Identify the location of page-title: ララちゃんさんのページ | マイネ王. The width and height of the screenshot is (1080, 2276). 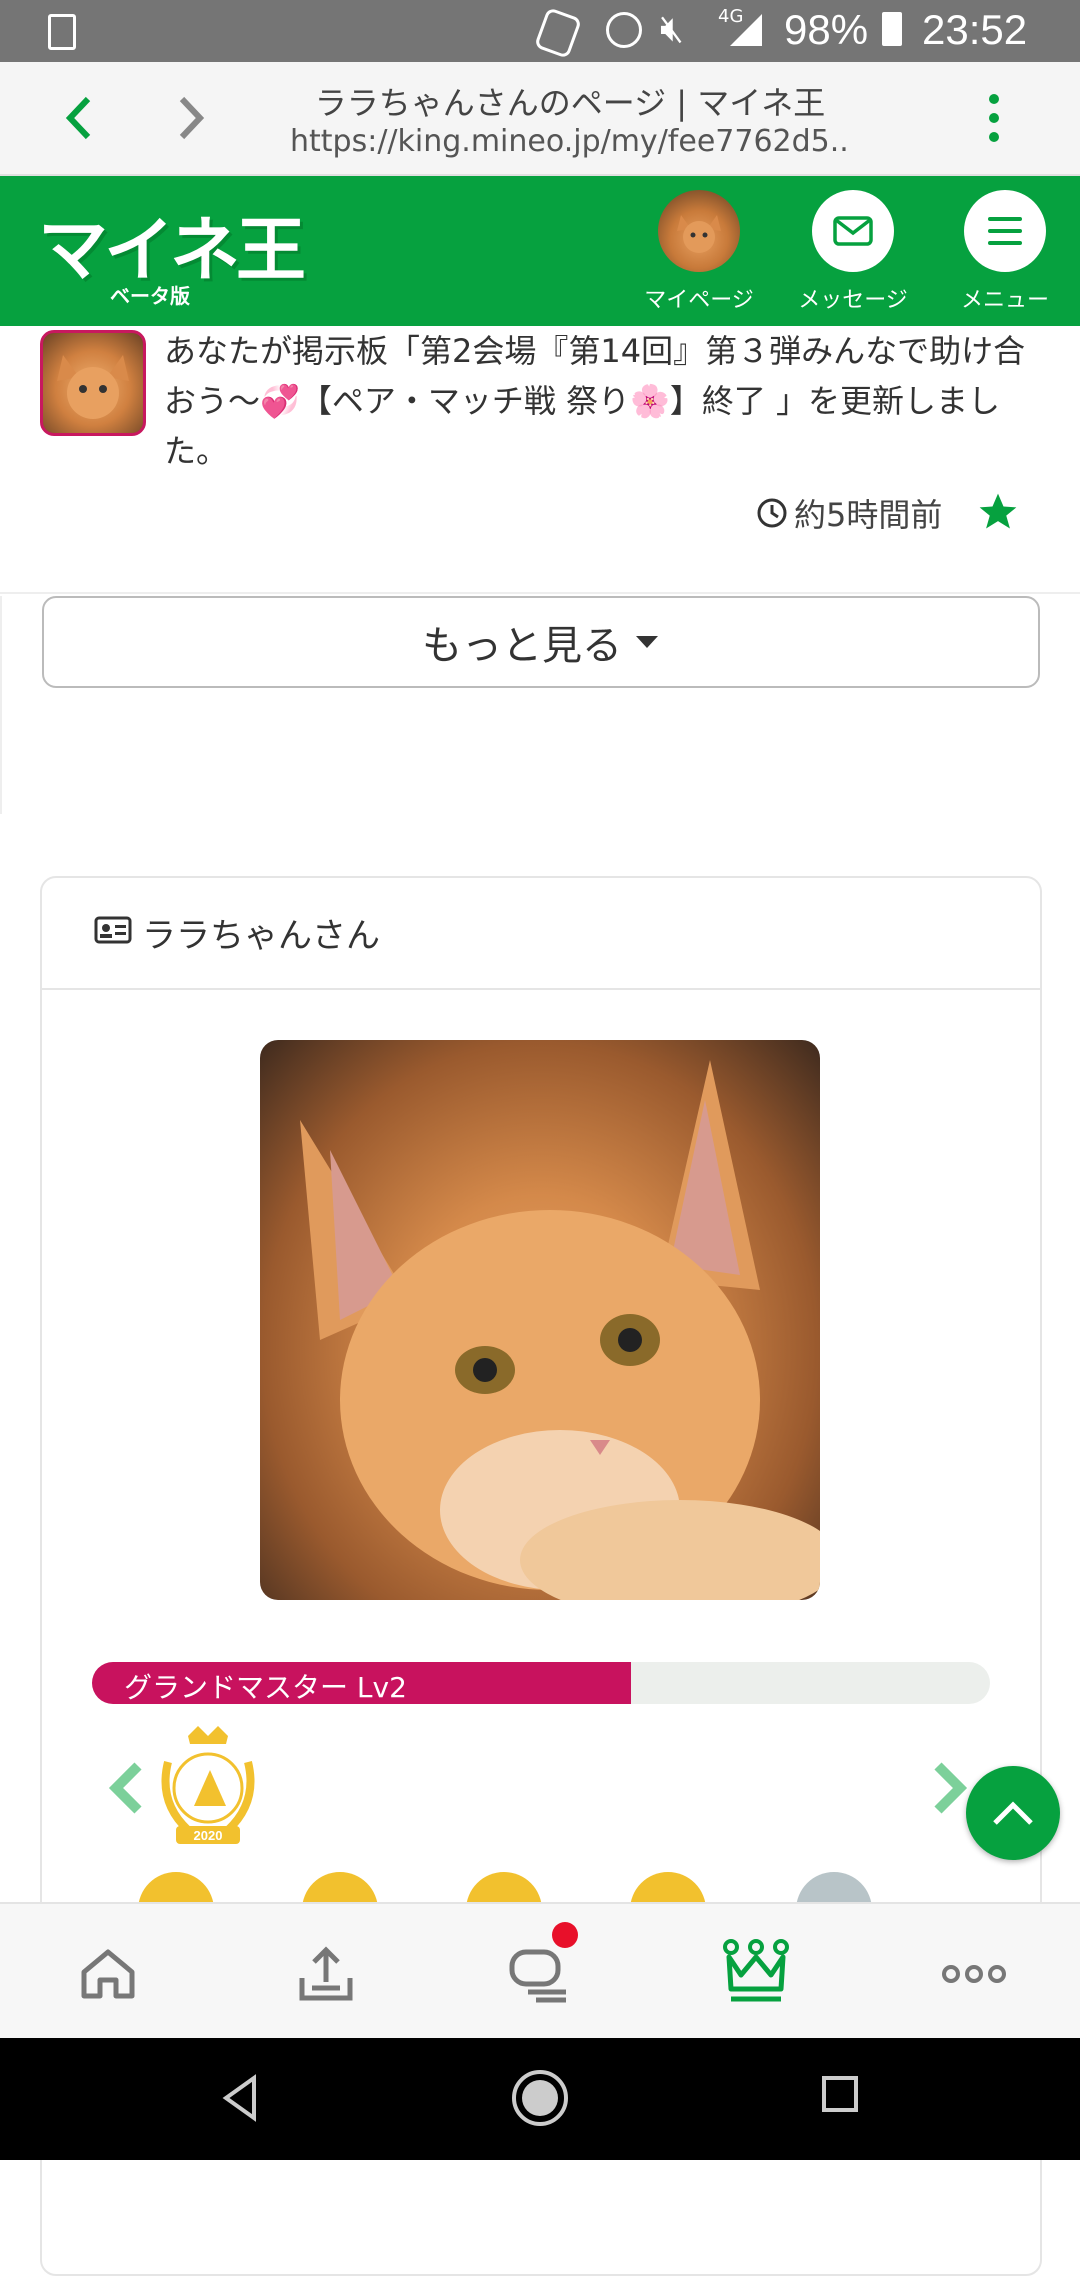
(570, 103).